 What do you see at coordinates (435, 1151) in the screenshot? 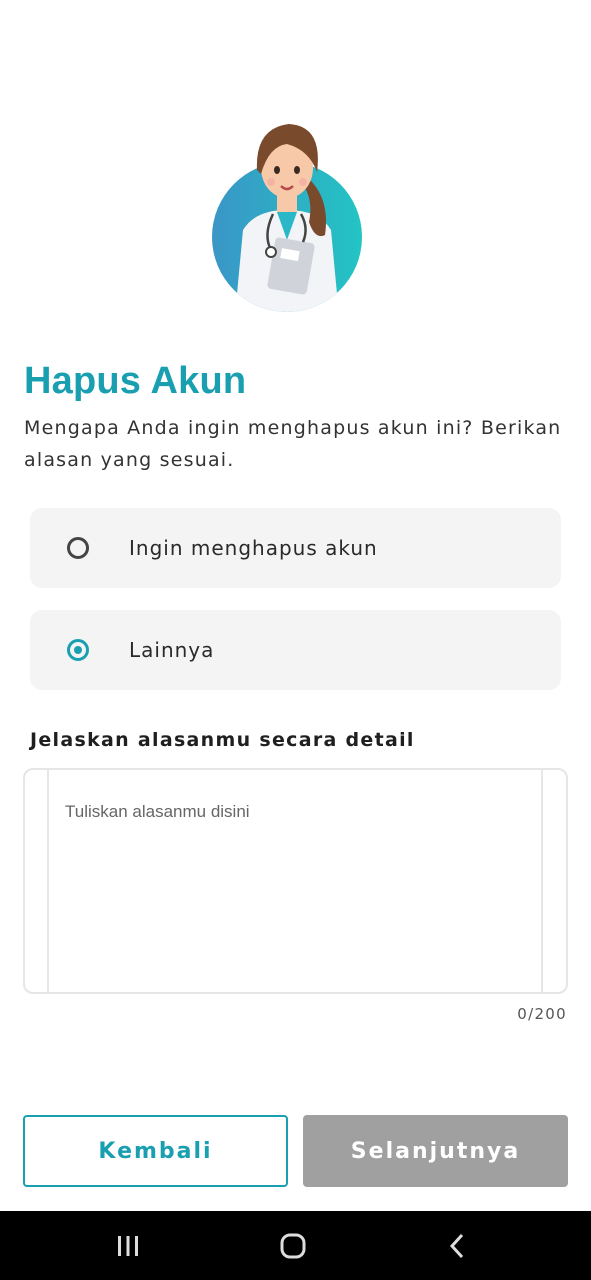
I see `next-button: Selanjutnya` at bounding box center [435, 1151].